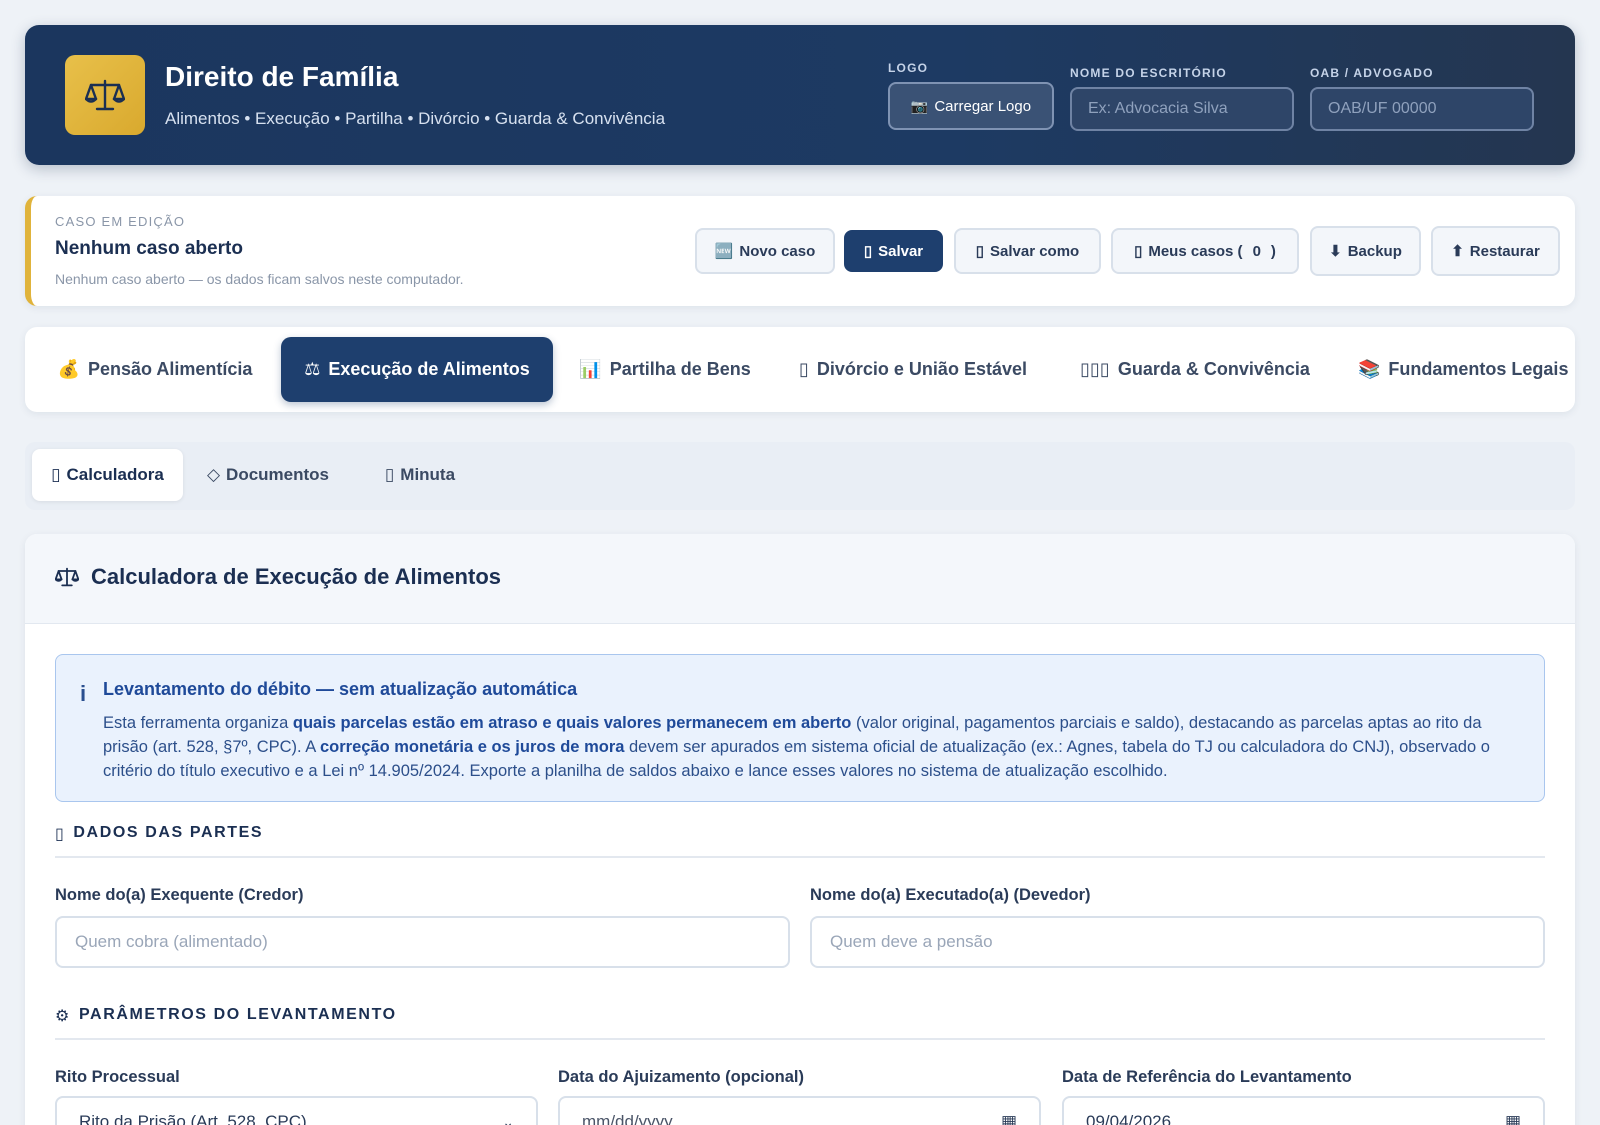 The height and width of the screenshot is (1125, 1600). I want to click on reference-date-input: 09/04/2026 ▦, so click(1303, 1110).